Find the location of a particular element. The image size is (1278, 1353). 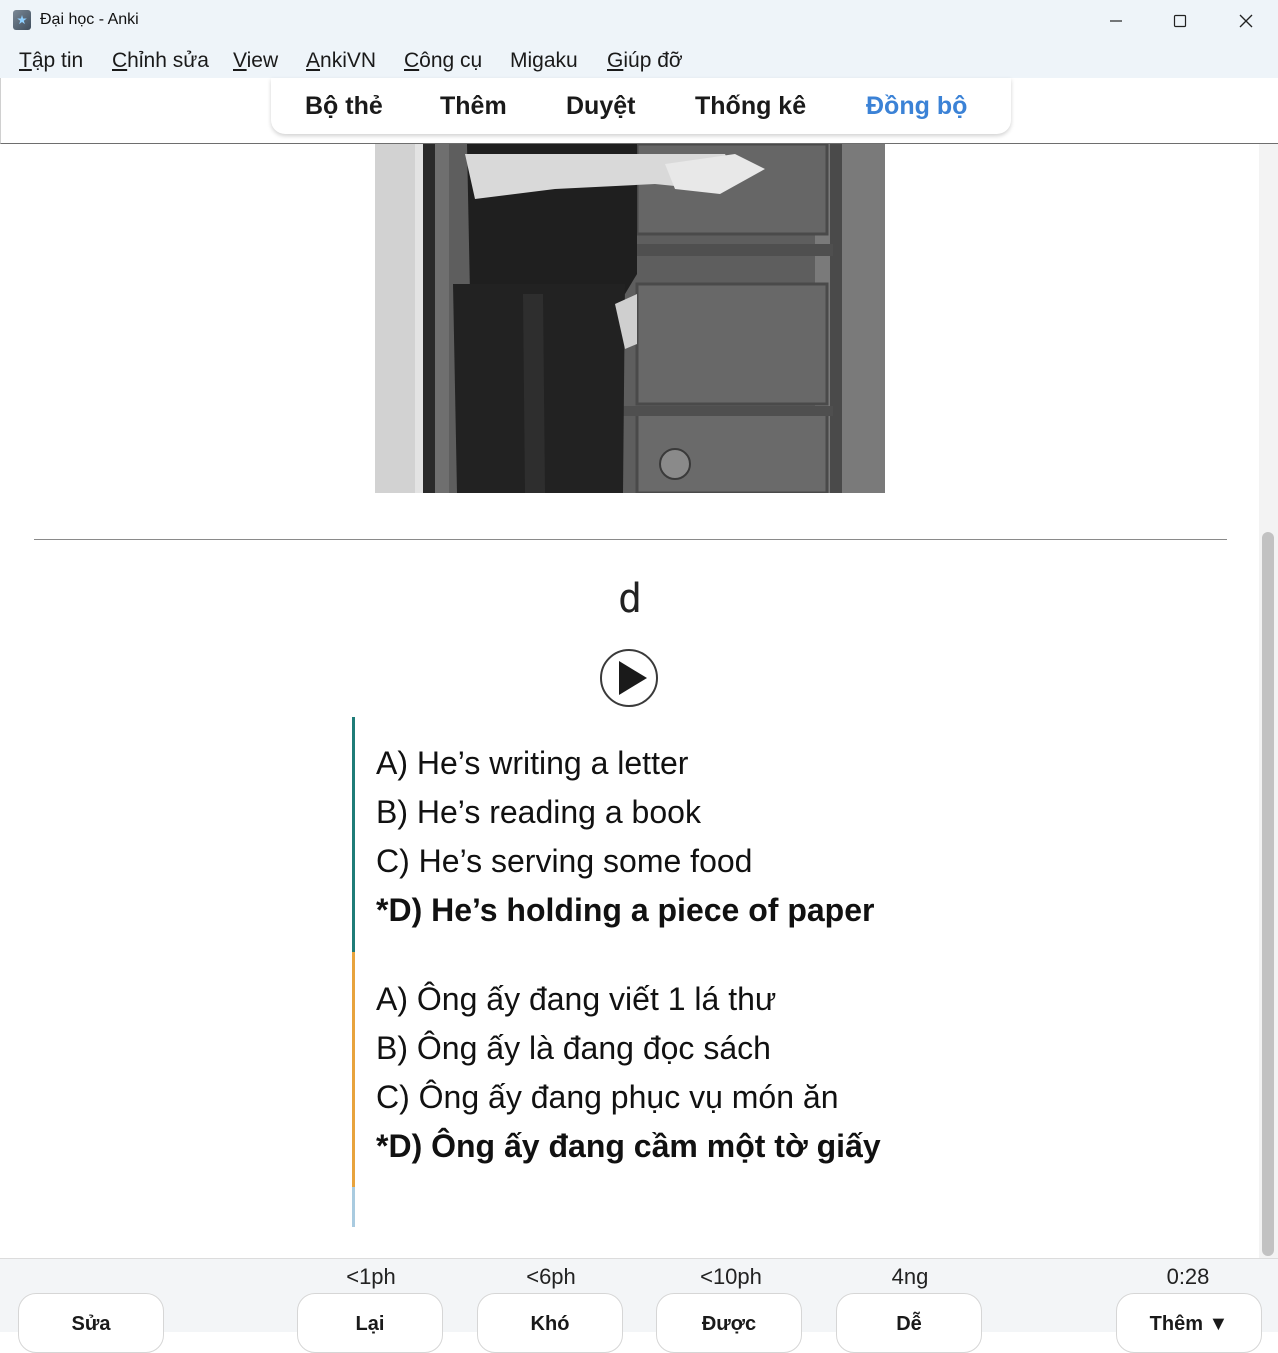

review-timer: 0:28 is located at coordinates (1188, 1276).